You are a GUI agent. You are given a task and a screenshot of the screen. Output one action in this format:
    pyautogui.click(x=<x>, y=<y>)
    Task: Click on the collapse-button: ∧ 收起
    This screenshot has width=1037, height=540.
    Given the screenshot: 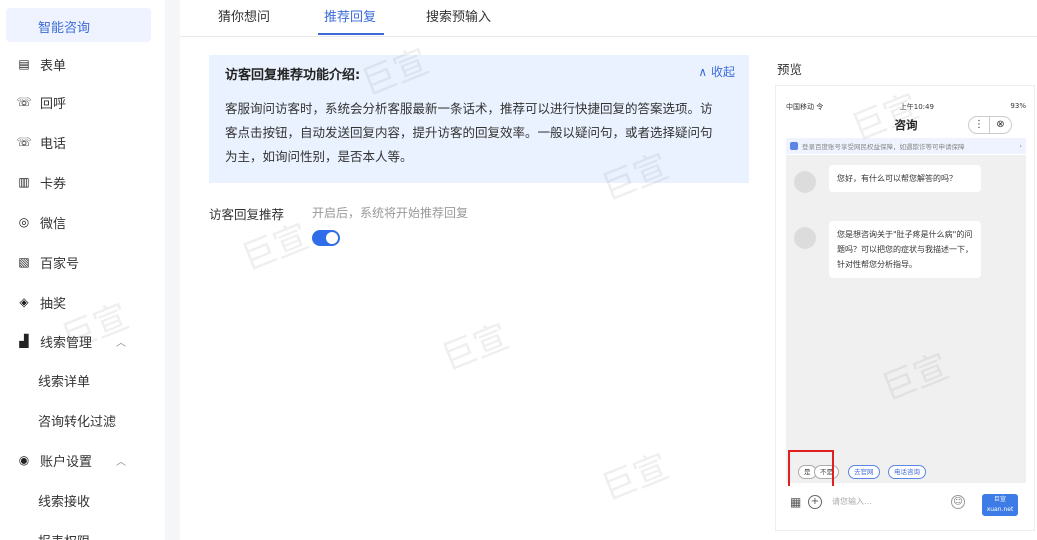 What is the action you would take?
    pyautogui.click(x=716, y=71)
    